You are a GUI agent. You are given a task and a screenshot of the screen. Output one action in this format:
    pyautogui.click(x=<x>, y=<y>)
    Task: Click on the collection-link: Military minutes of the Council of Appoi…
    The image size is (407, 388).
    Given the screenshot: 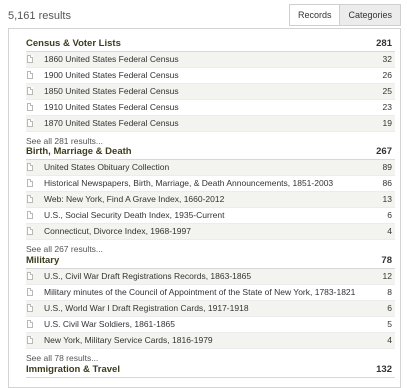 What is the action you would take?
    pyautogui.click(x=199, y=292)
    